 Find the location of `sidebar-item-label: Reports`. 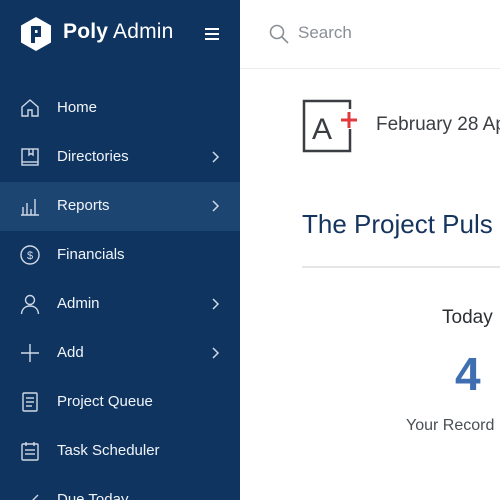

sidebar-item-label: Reports is located at coordinates (83, 205).